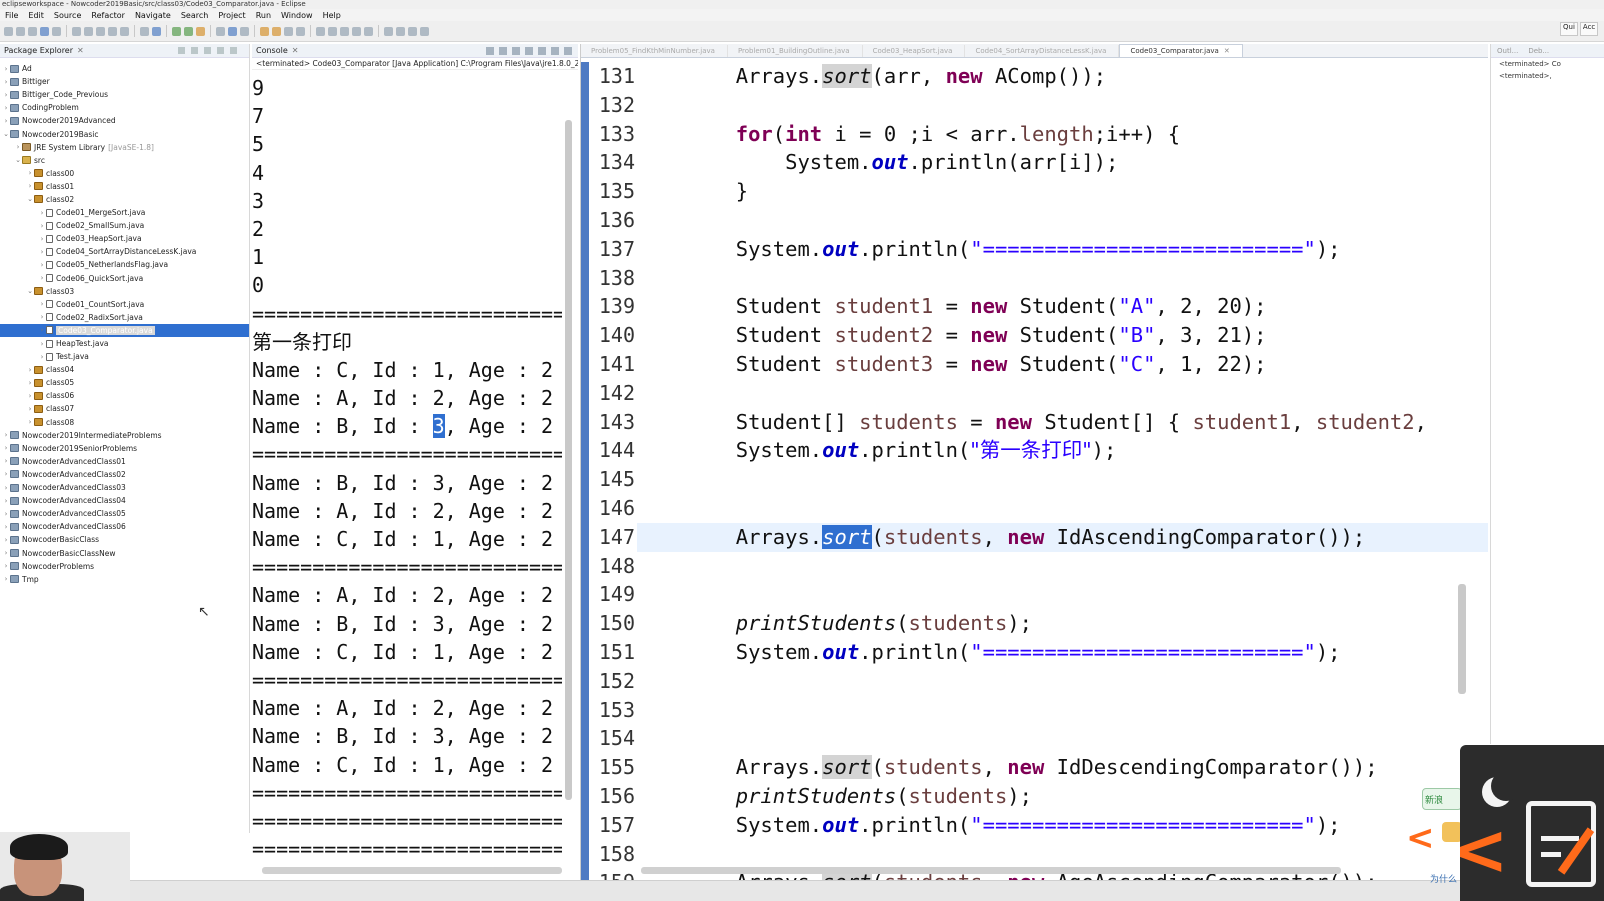 This screenshot has height=901, width=1604. I want to click on menu-edit: Edit, so click(36, 15).